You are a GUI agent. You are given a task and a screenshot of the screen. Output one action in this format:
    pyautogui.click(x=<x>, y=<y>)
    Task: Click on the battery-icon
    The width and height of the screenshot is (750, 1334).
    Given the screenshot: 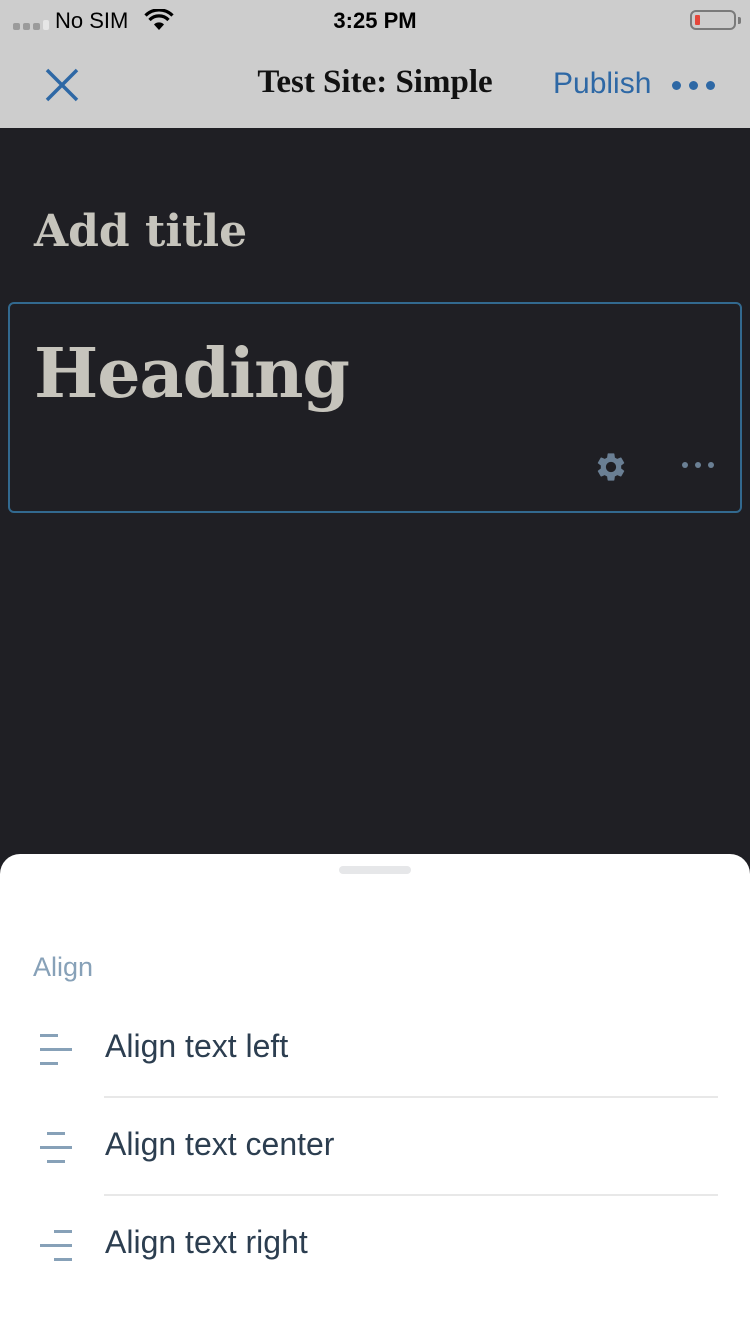 What is the action you would take?
    pyautogui.click(x=715, y=20)
    